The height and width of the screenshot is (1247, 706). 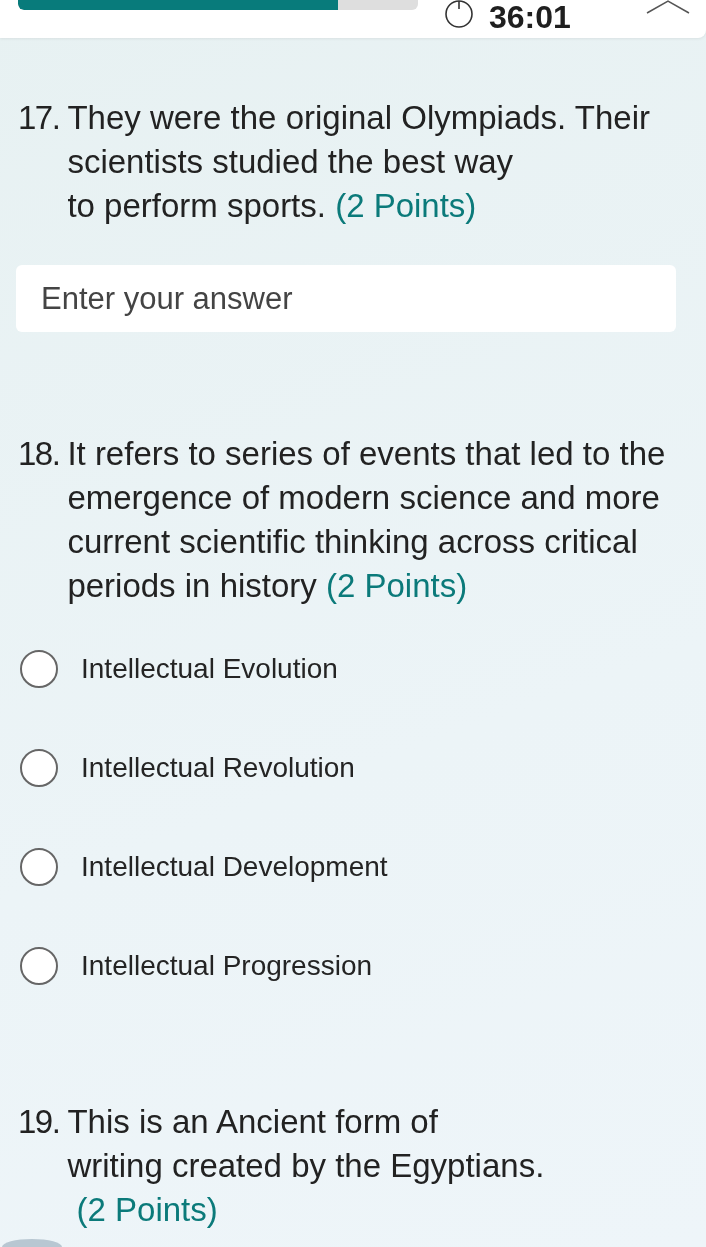 I want to click on question-text: It refers to series of events that led to the emergence of modern science and more current scientific thinking across critical periods in history (2 Points), so click(x=366, y=520).